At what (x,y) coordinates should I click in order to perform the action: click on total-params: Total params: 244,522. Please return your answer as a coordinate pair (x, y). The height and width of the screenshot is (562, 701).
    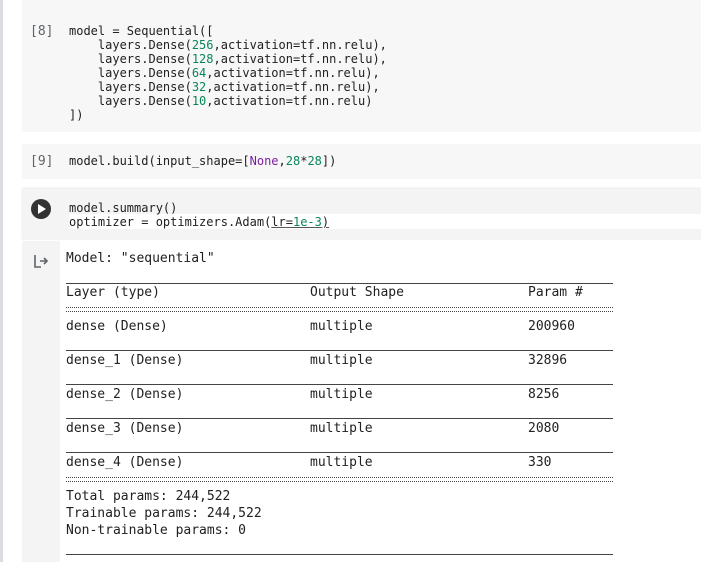
    Looking at the image, I should click on (148, 496).